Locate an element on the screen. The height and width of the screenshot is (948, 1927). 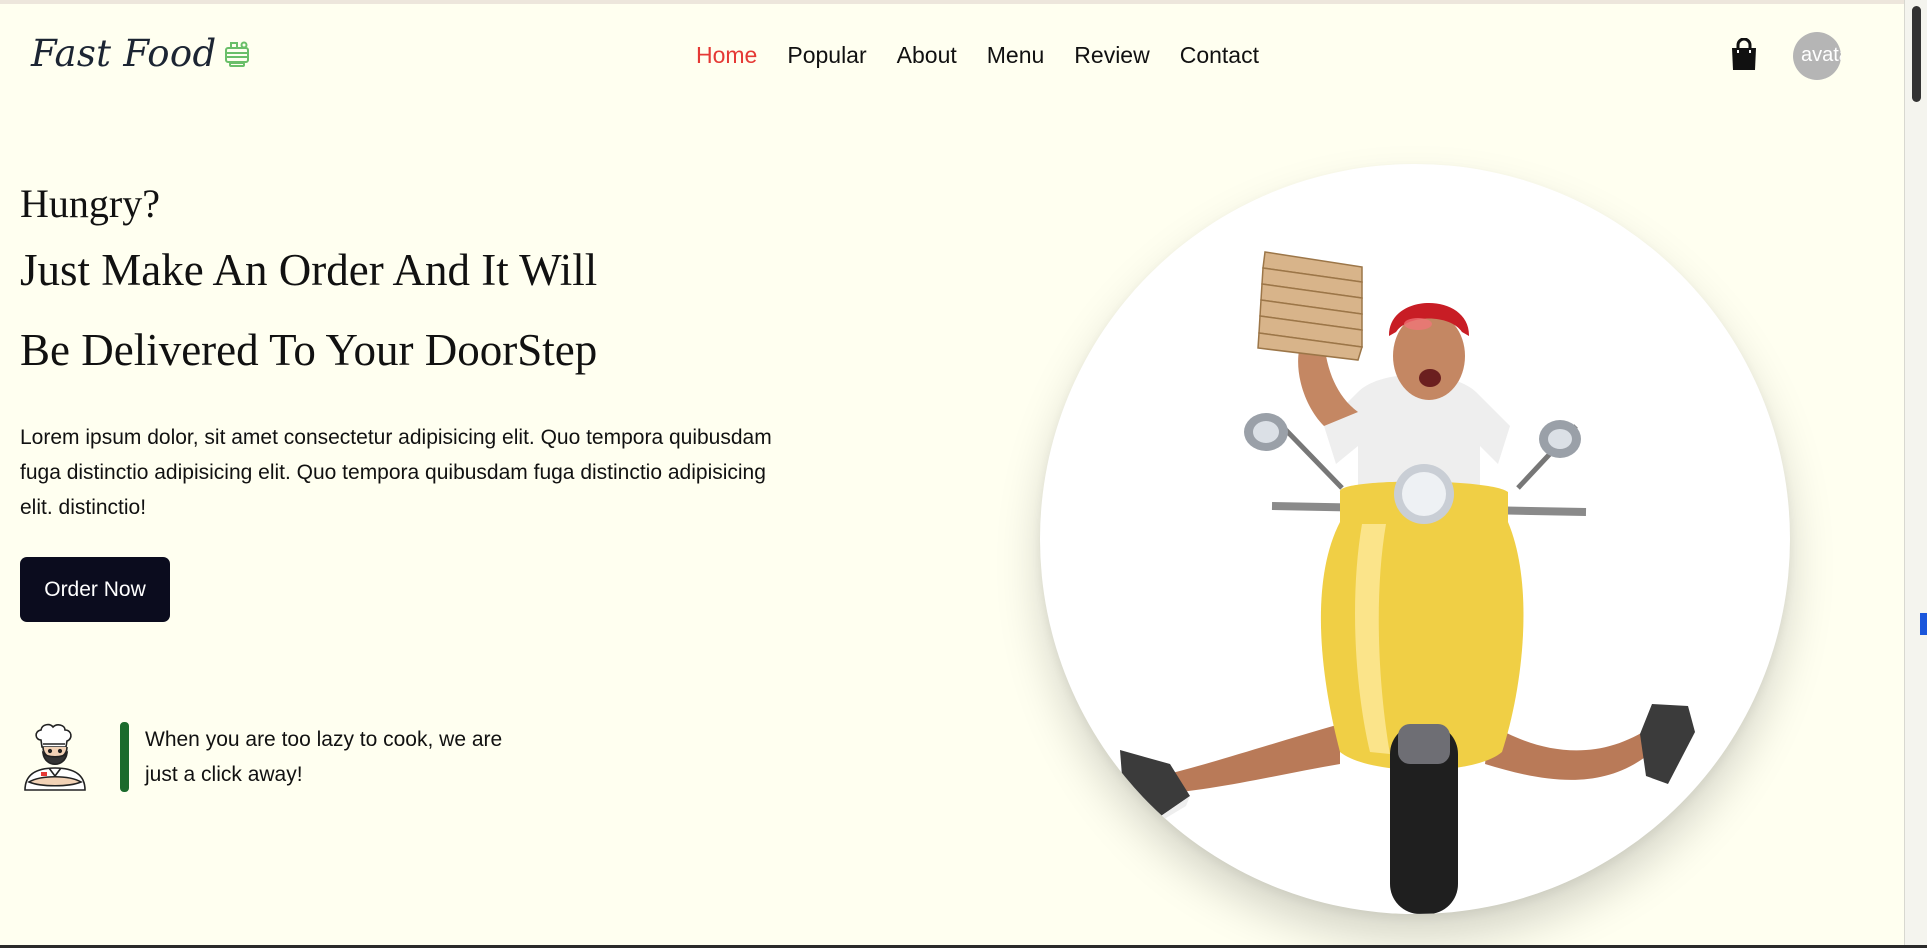
hero-headline-line-2: Be Delivered To Your DoorStep is located at coordinates (309, 350).